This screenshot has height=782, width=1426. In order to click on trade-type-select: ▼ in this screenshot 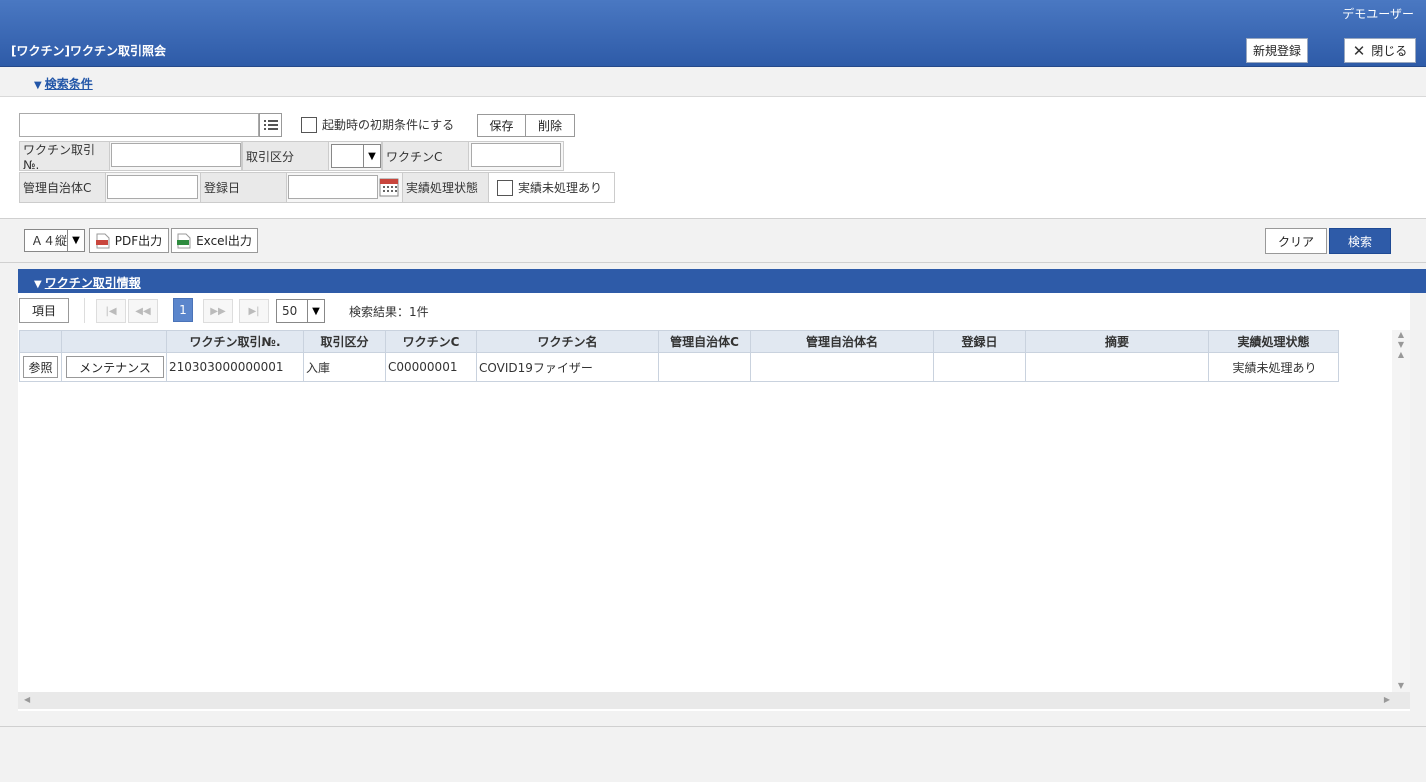, I will do `click(356, 156)`.